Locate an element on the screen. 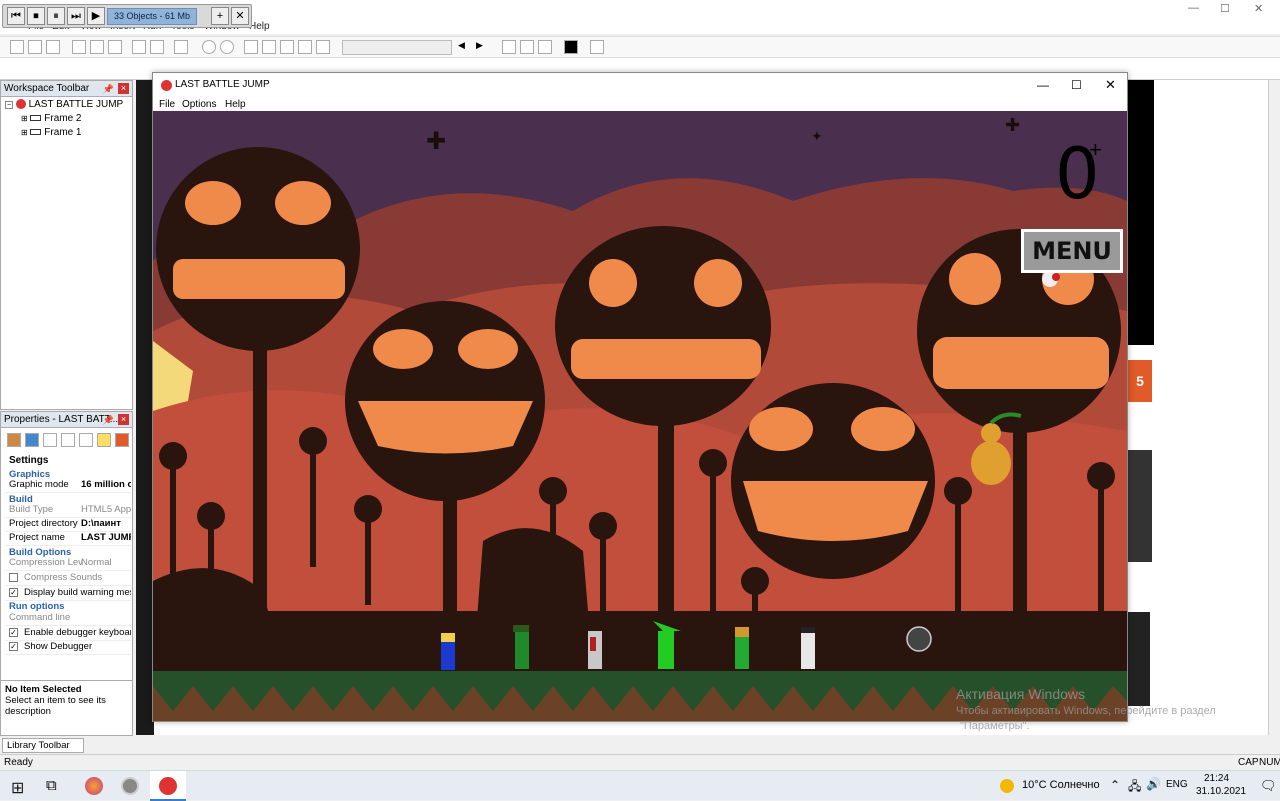 This screenshot has height=801, width=1280. tree-frame-2: ⊞ Frame 2 is located at coordinates (51, 118).